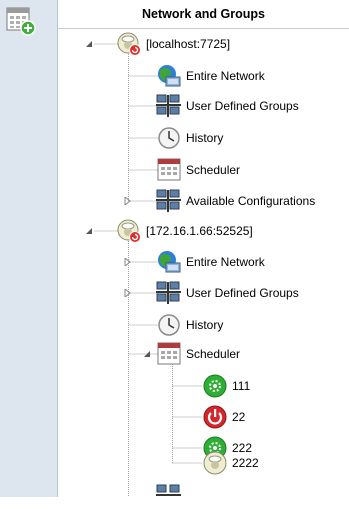  Describe the element at coordinates (230, 463) in the screenshot. I see `task-item-2222: 2222` at that location.